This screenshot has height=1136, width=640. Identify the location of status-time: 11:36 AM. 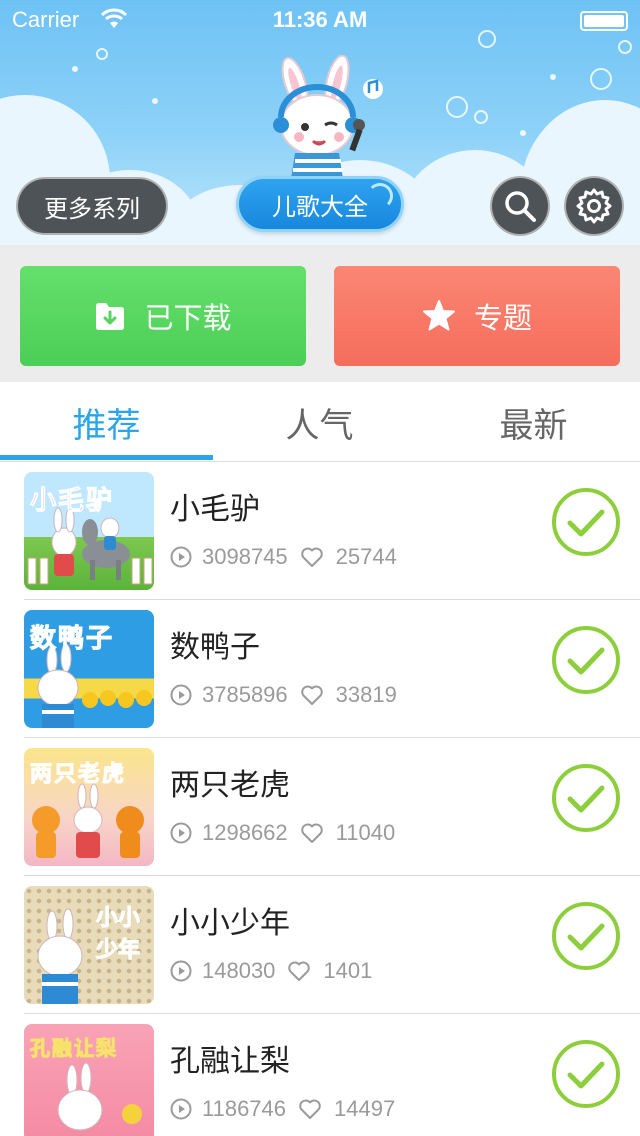
(320, 19).